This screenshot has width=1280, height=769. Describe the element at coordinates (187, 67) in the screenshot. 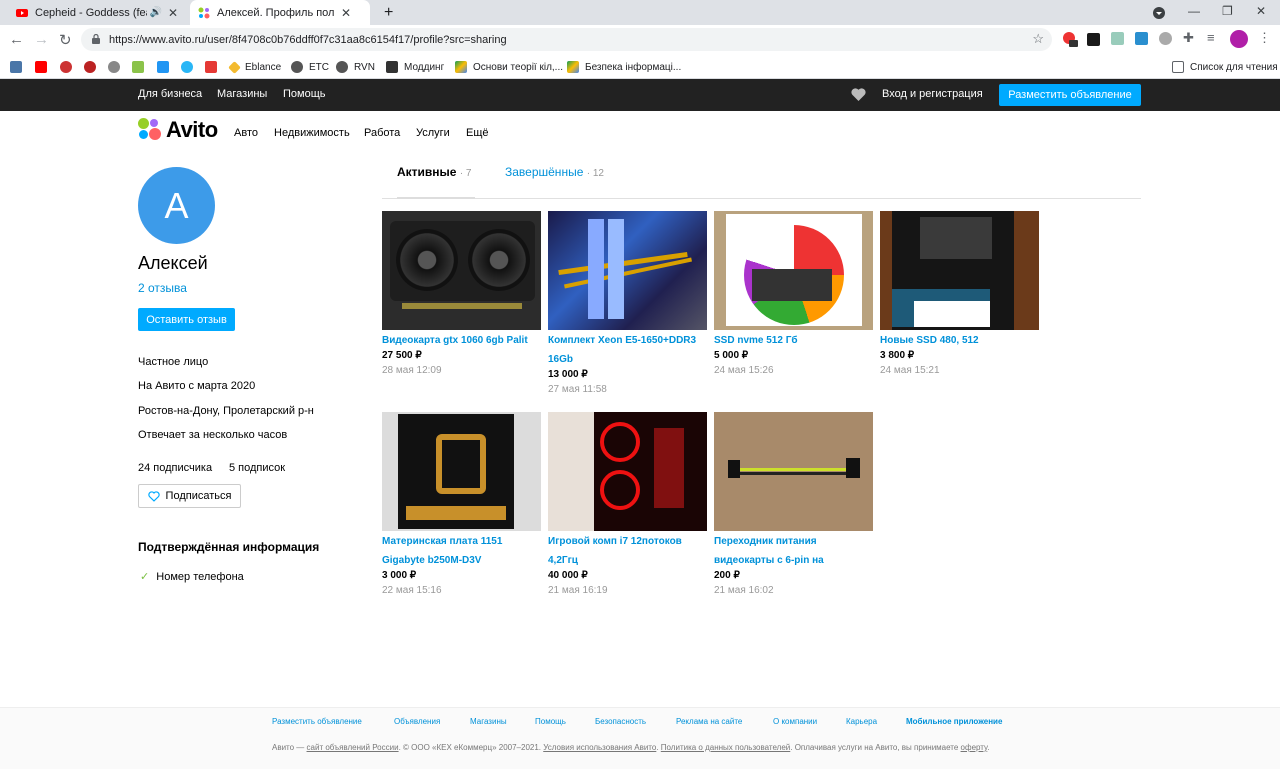

I see `react-icon` at that location.